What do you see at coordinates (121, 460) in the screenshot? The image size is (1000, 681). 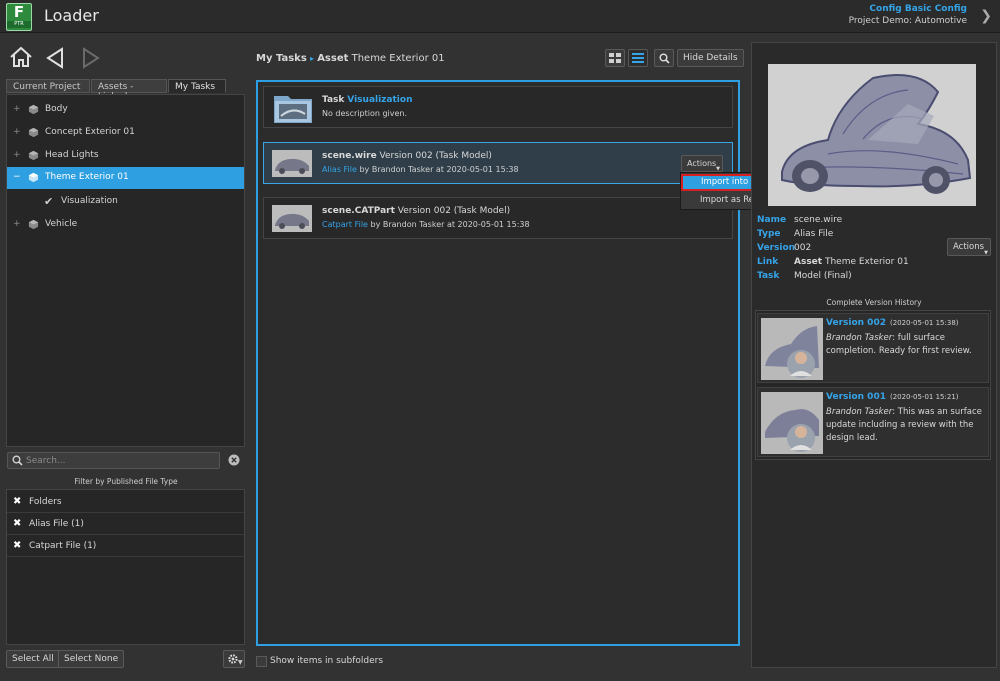 I see `search-input` at bounding box center [121, 460].